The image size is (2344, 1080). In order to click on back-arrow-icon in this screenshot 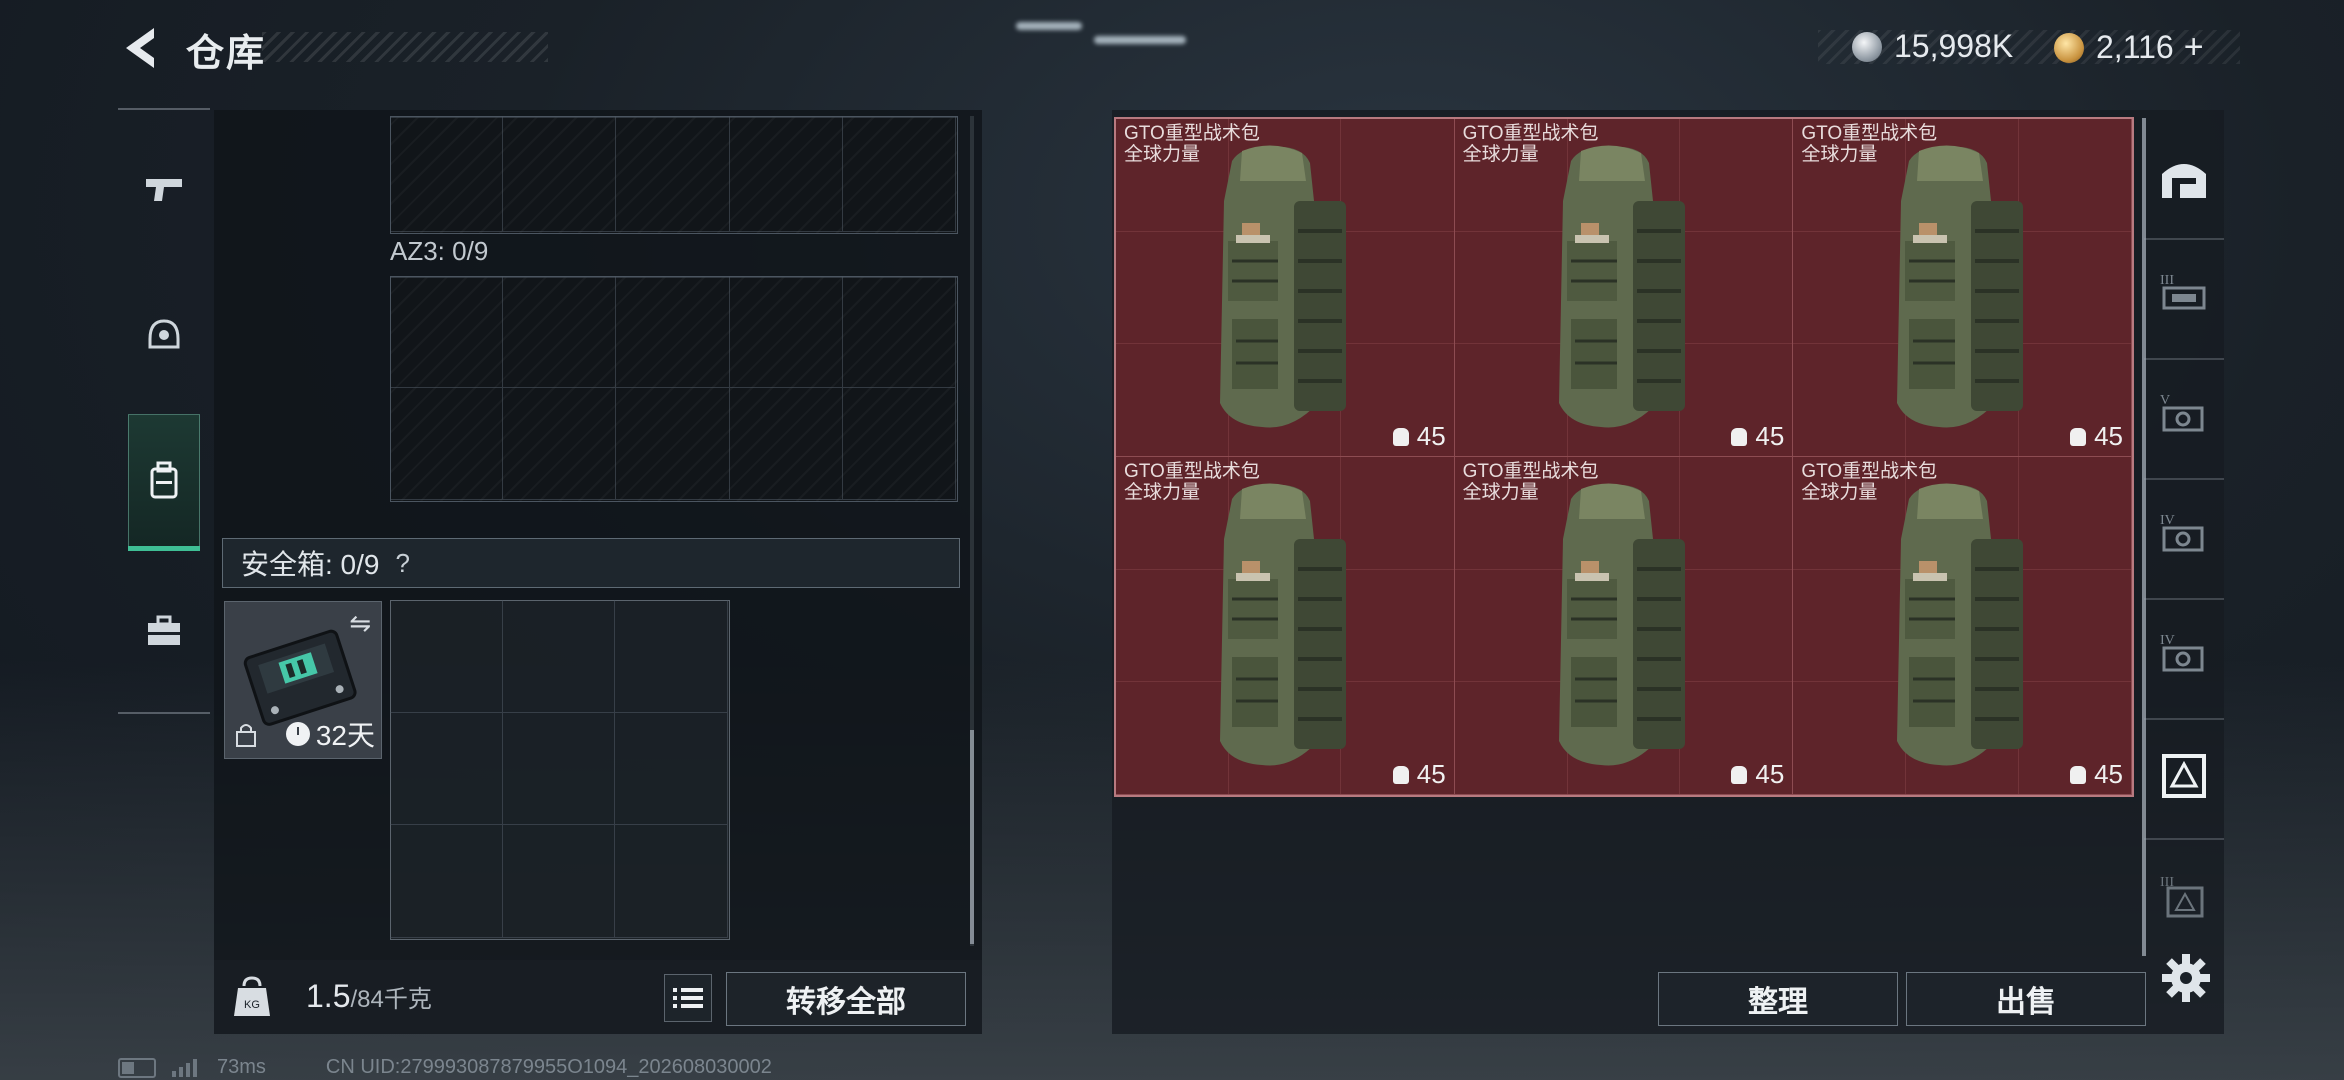, I will do `click(140, 48)`.